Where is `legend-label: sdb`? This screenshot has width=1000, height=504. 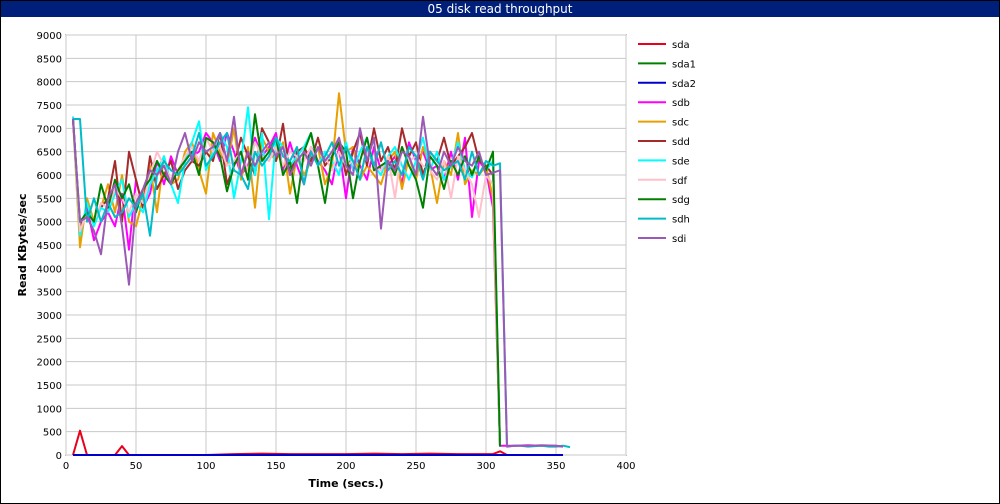
legend-label: sdb is located at coordinates (681, 103).